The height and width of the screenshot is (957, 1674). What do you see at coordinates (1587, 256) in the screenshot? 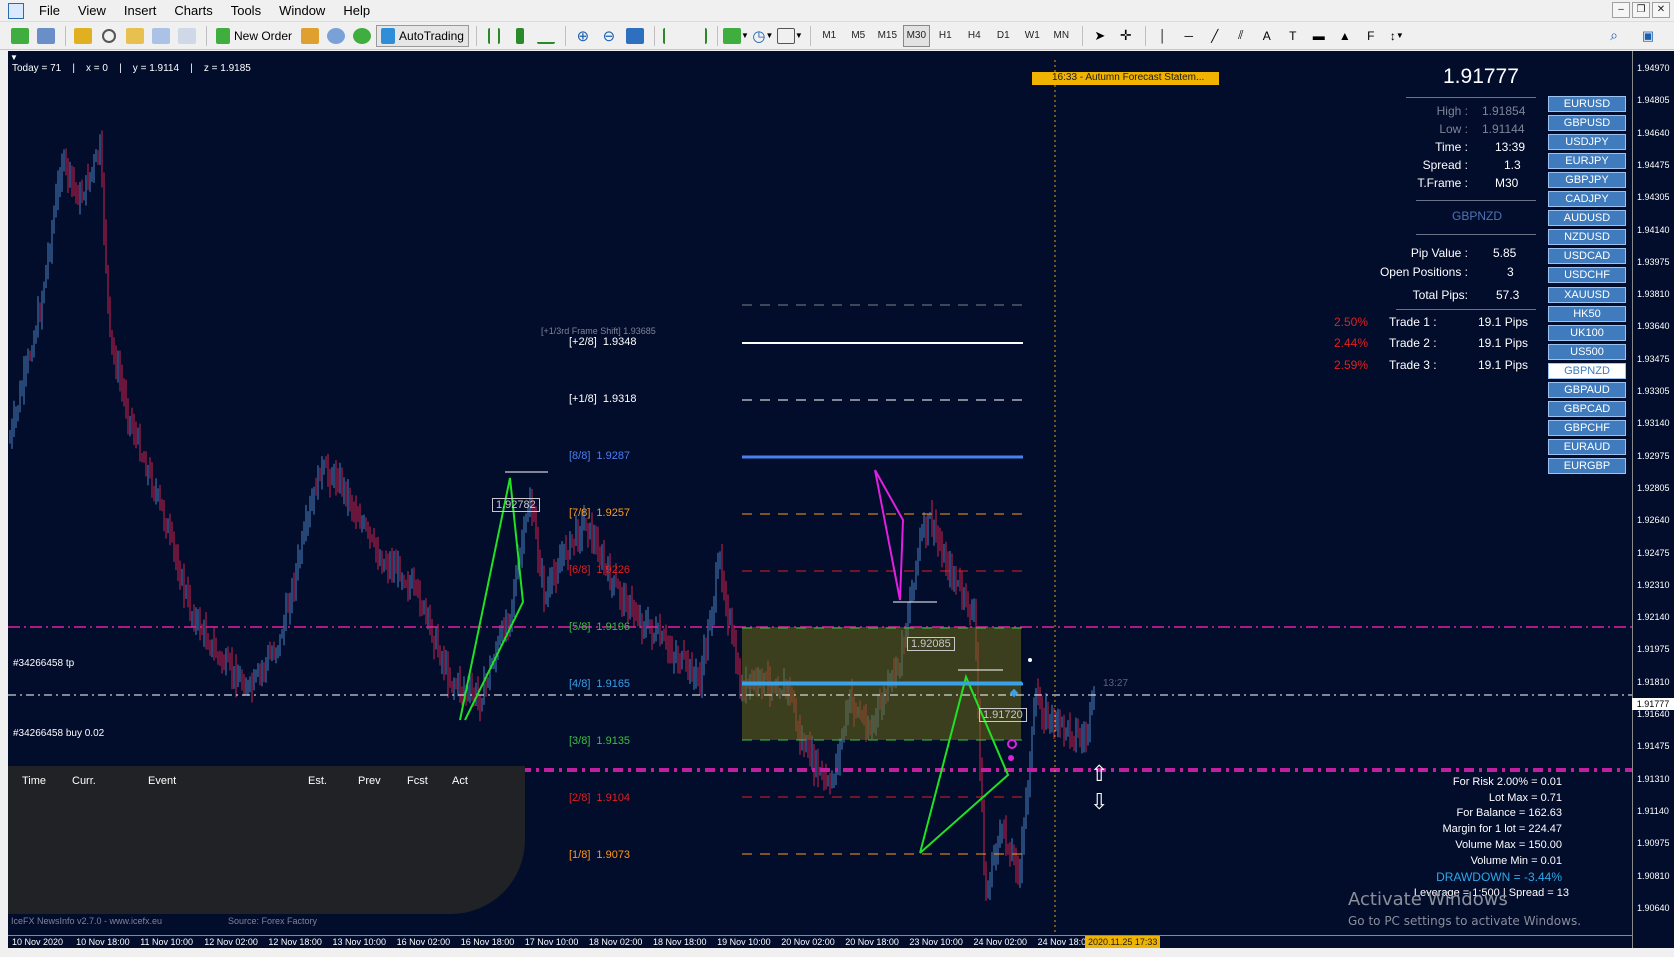
I see `symbol-button-usdcad: USDCAD` at bounding box center [1587, 256].